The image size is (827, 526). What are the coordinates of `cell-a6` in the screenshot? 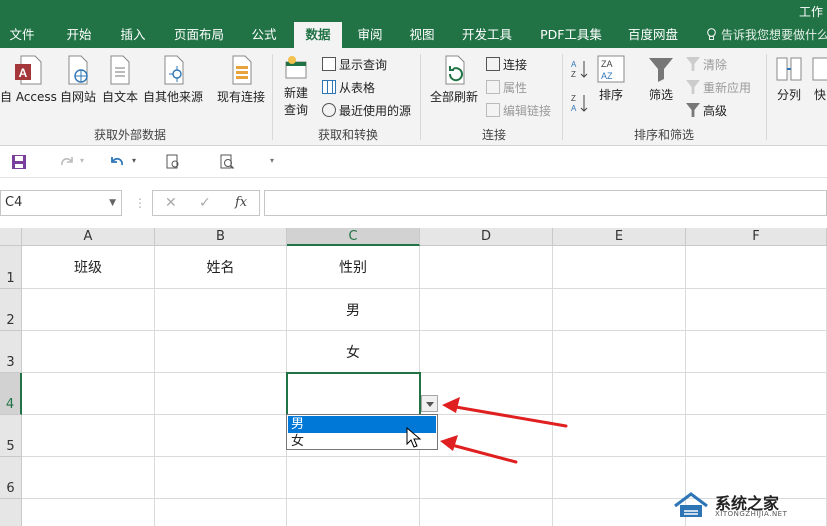 It's located at (88, 478).